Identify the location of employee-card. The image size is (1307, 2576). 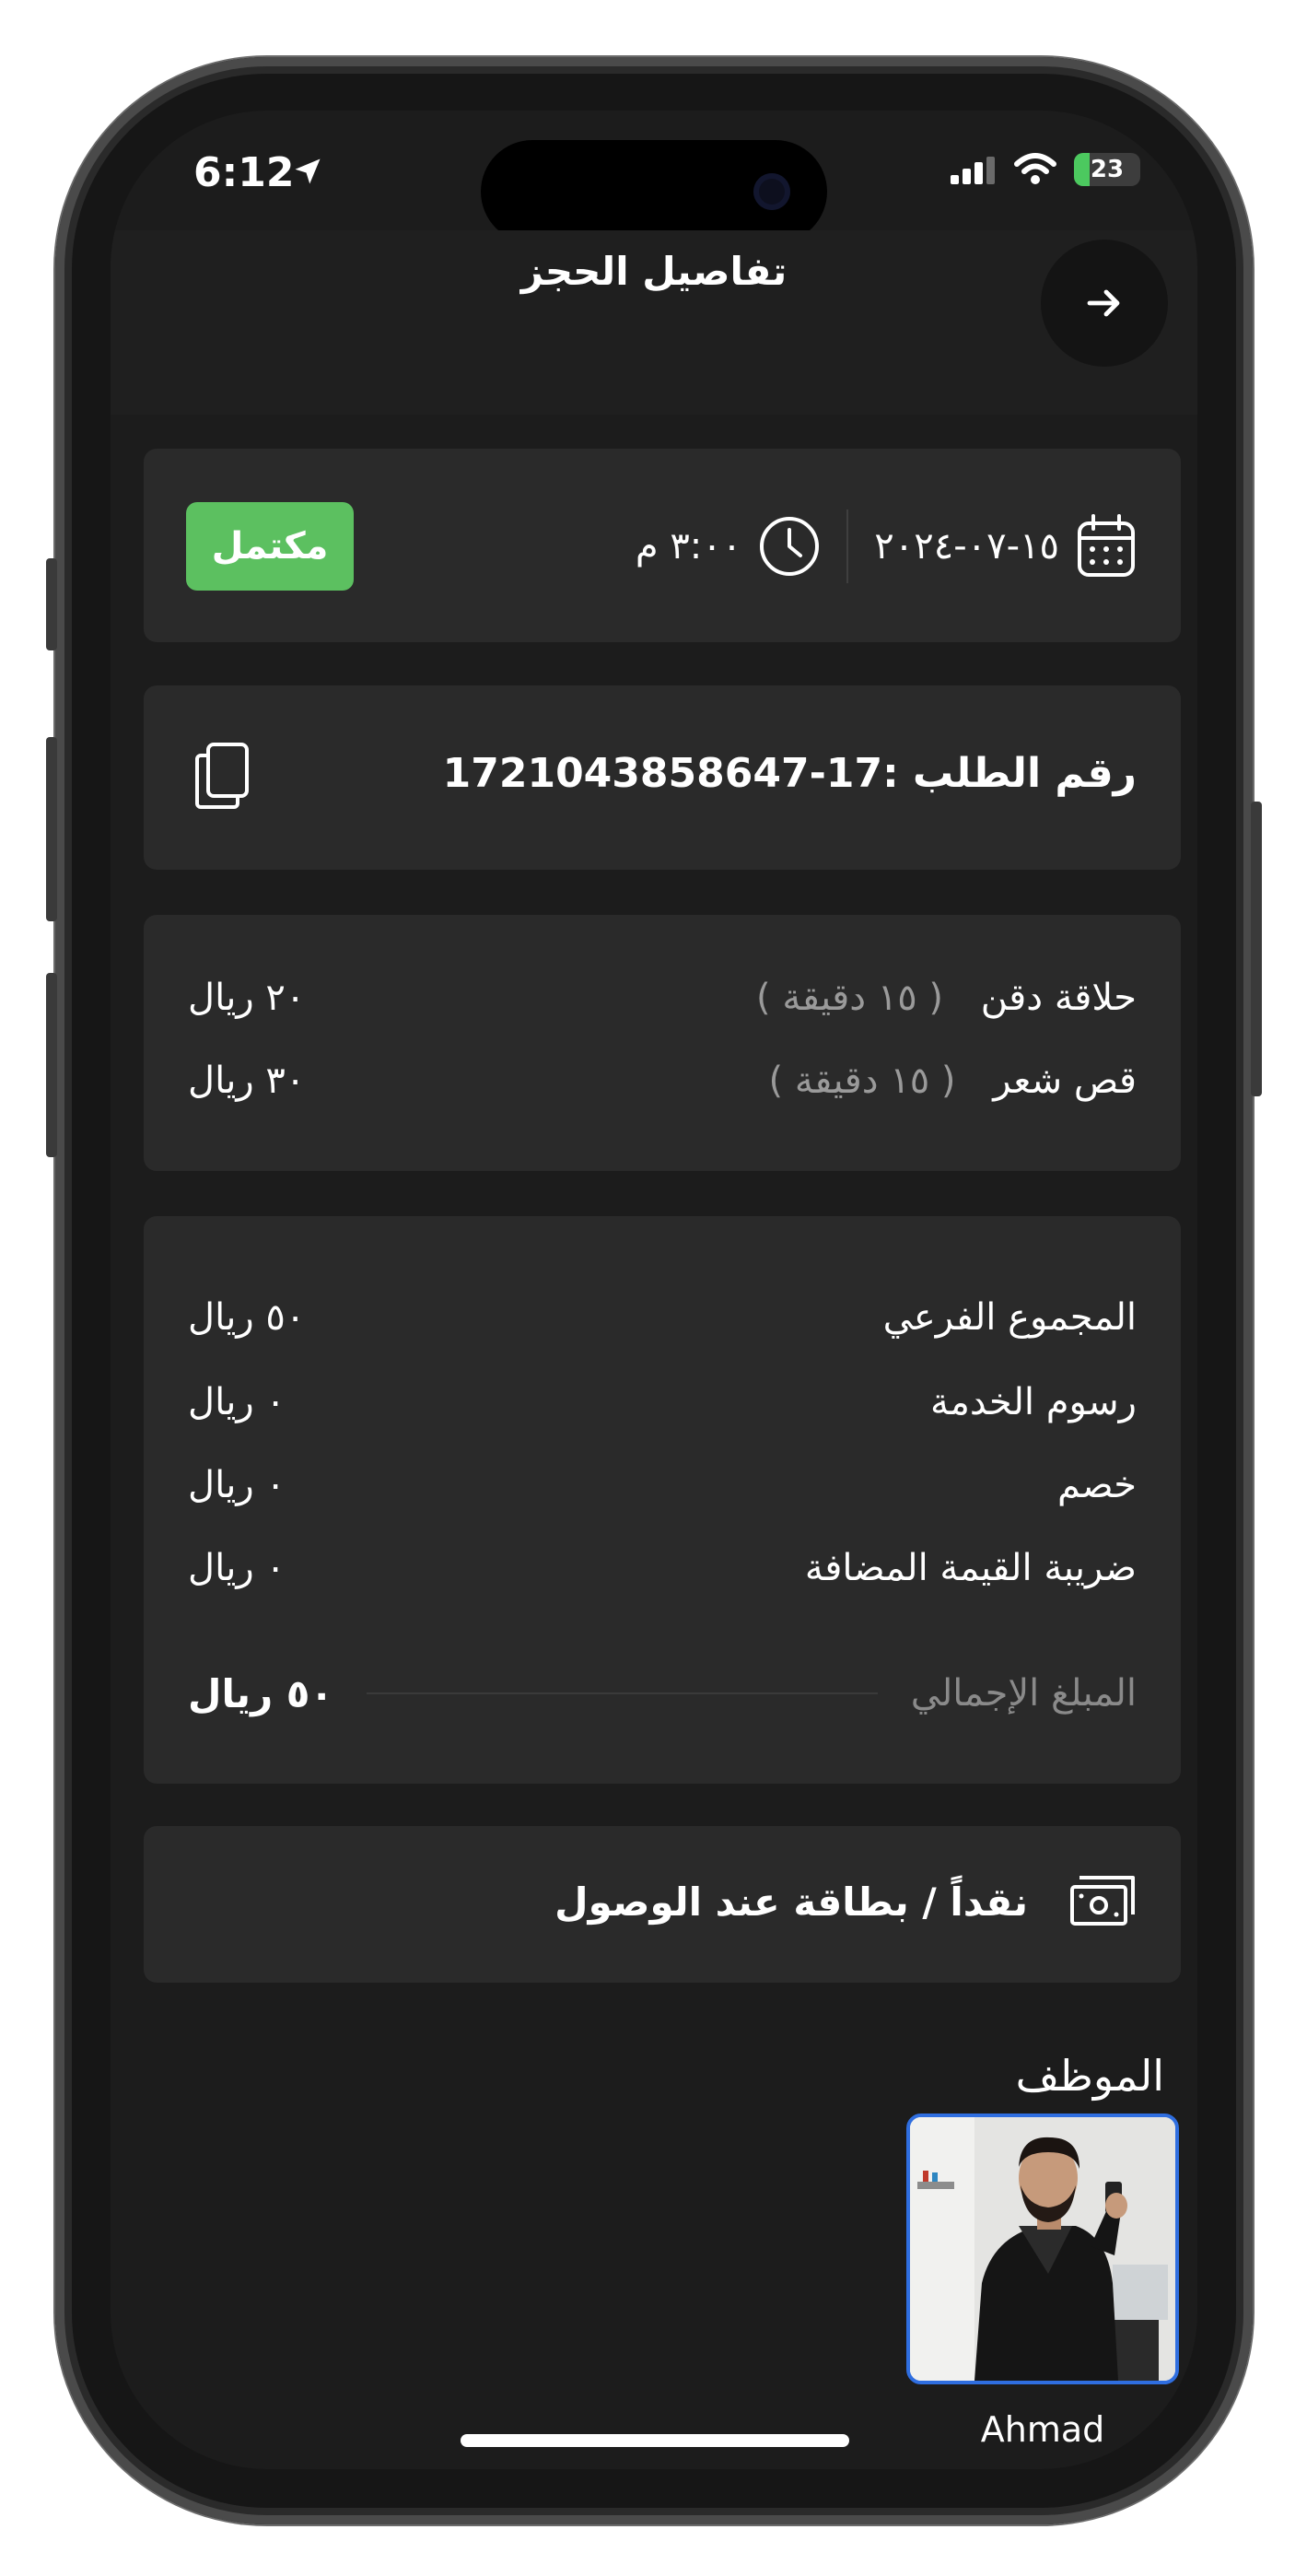
(1042, 2248).